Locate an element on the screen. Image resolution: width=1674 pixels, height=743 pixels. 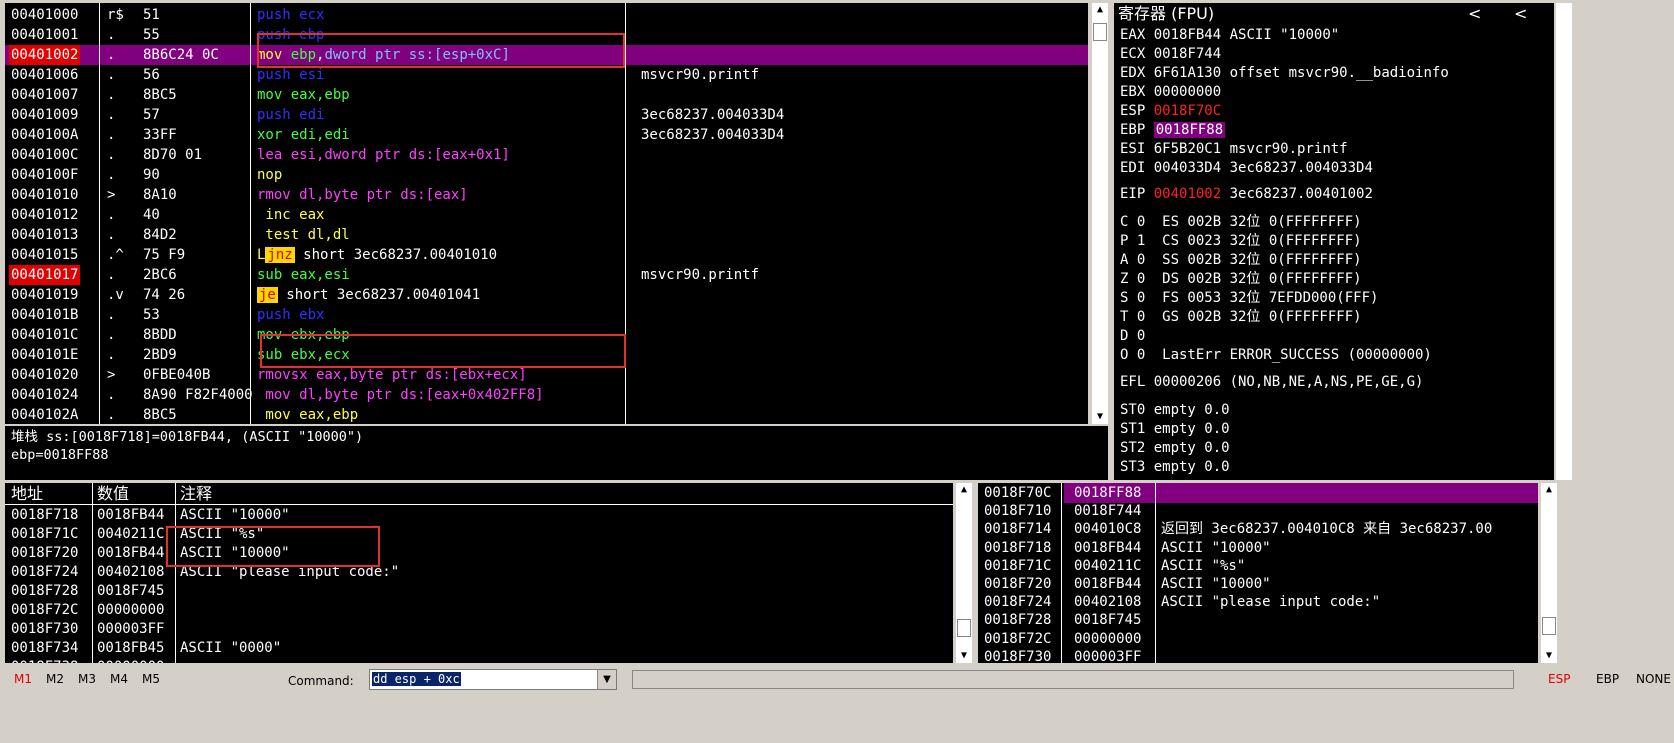
stack-row: 0018F70C 0018FF88 is located at coordinates (1258, 493).